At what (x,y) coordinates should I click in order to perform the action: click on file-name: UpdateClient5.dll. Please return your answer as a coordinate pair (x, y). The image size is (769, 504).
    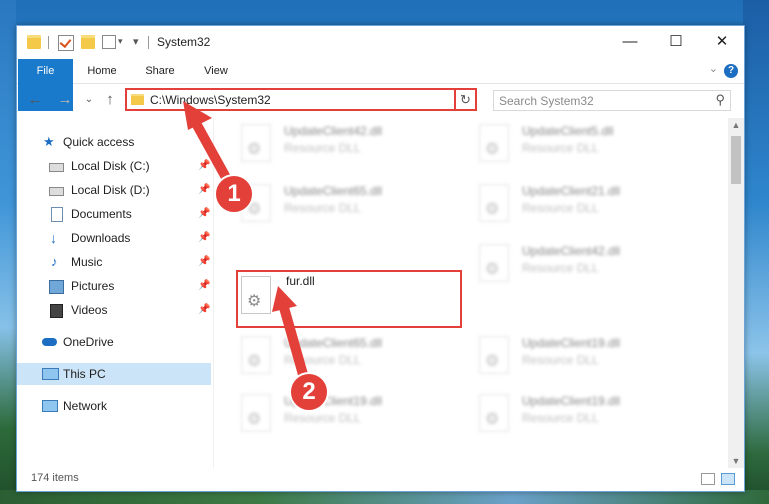
    Looking at the image, I should click on (568, 131).